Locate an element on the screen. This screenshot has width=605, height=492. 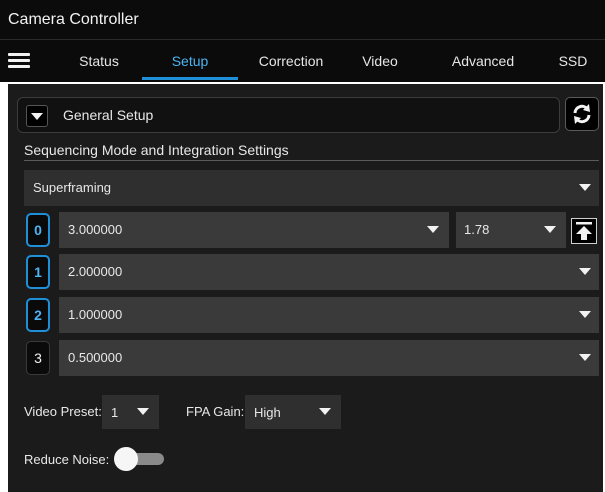
section-divider is located at coordinates (311, 160).